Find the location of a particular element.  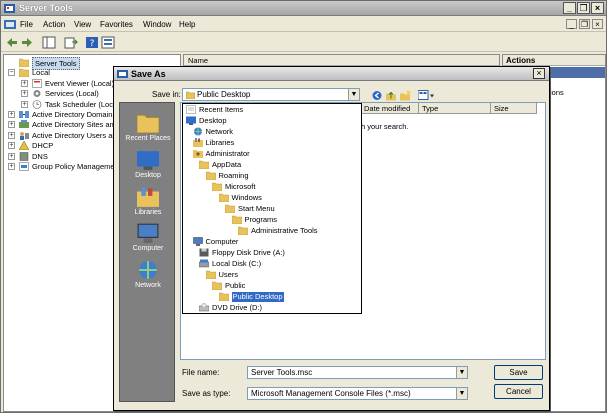

up-folder-icon is located at coordinates (391, 95).